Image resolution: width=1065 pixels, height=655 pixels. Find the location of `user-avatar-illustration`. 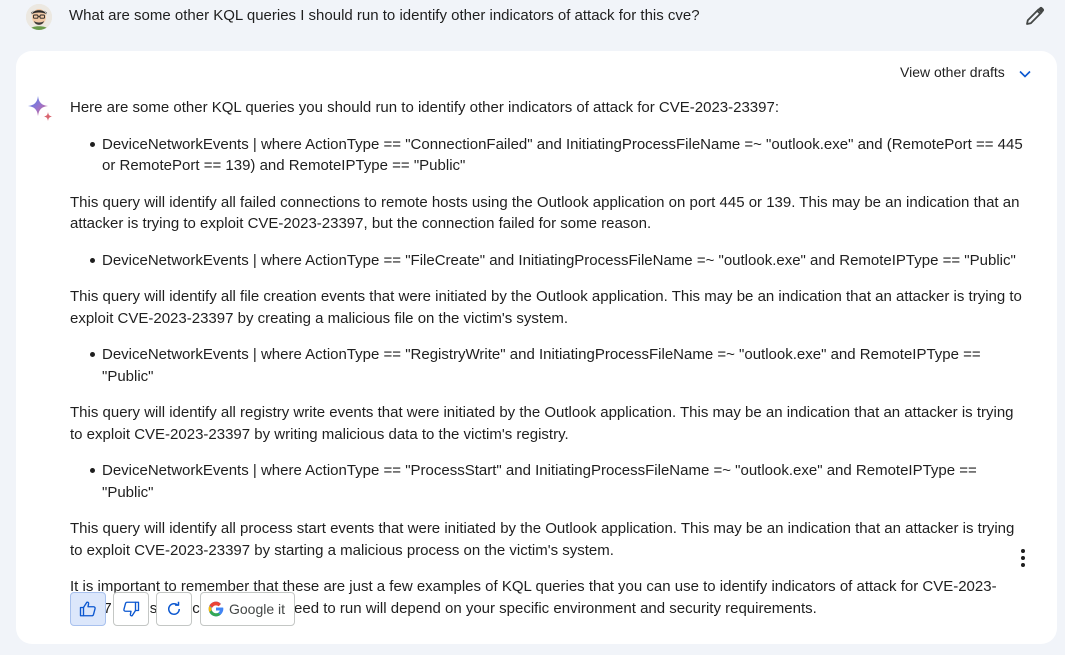

user-avatar-illustration is located at coordinates (39, 17).